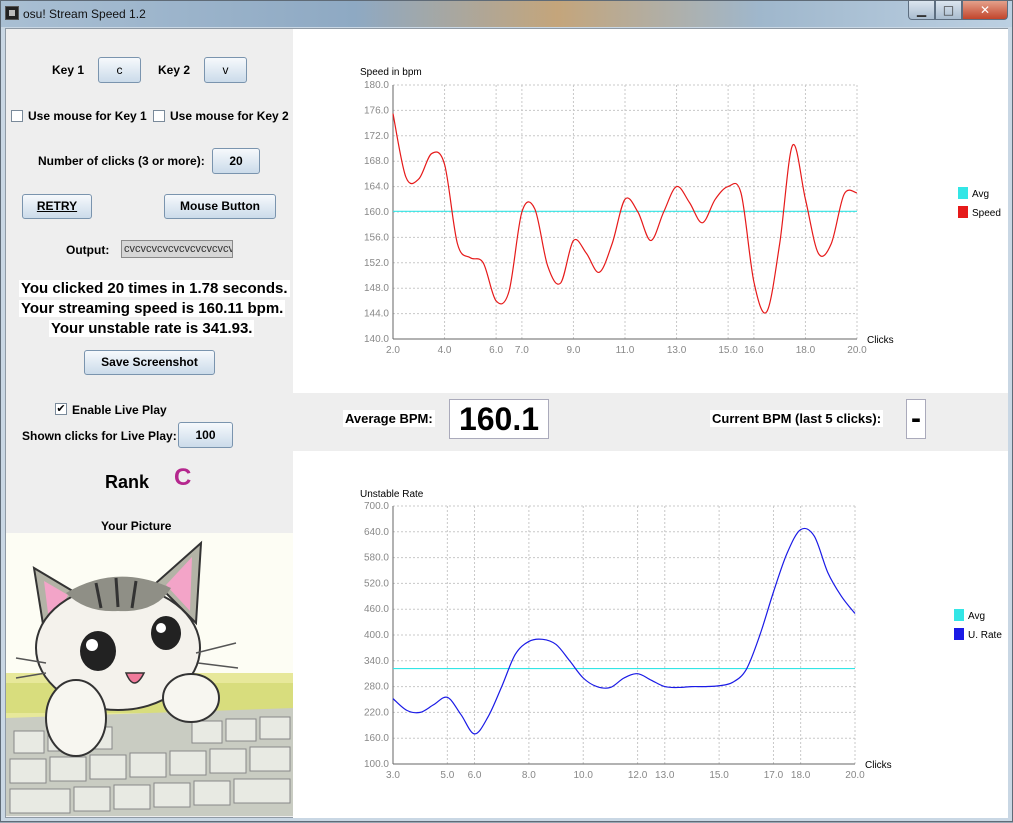 This screenshot has width=1013, height=823. I want to click on speed-xtick-label: 16.0, so click(754, 350).